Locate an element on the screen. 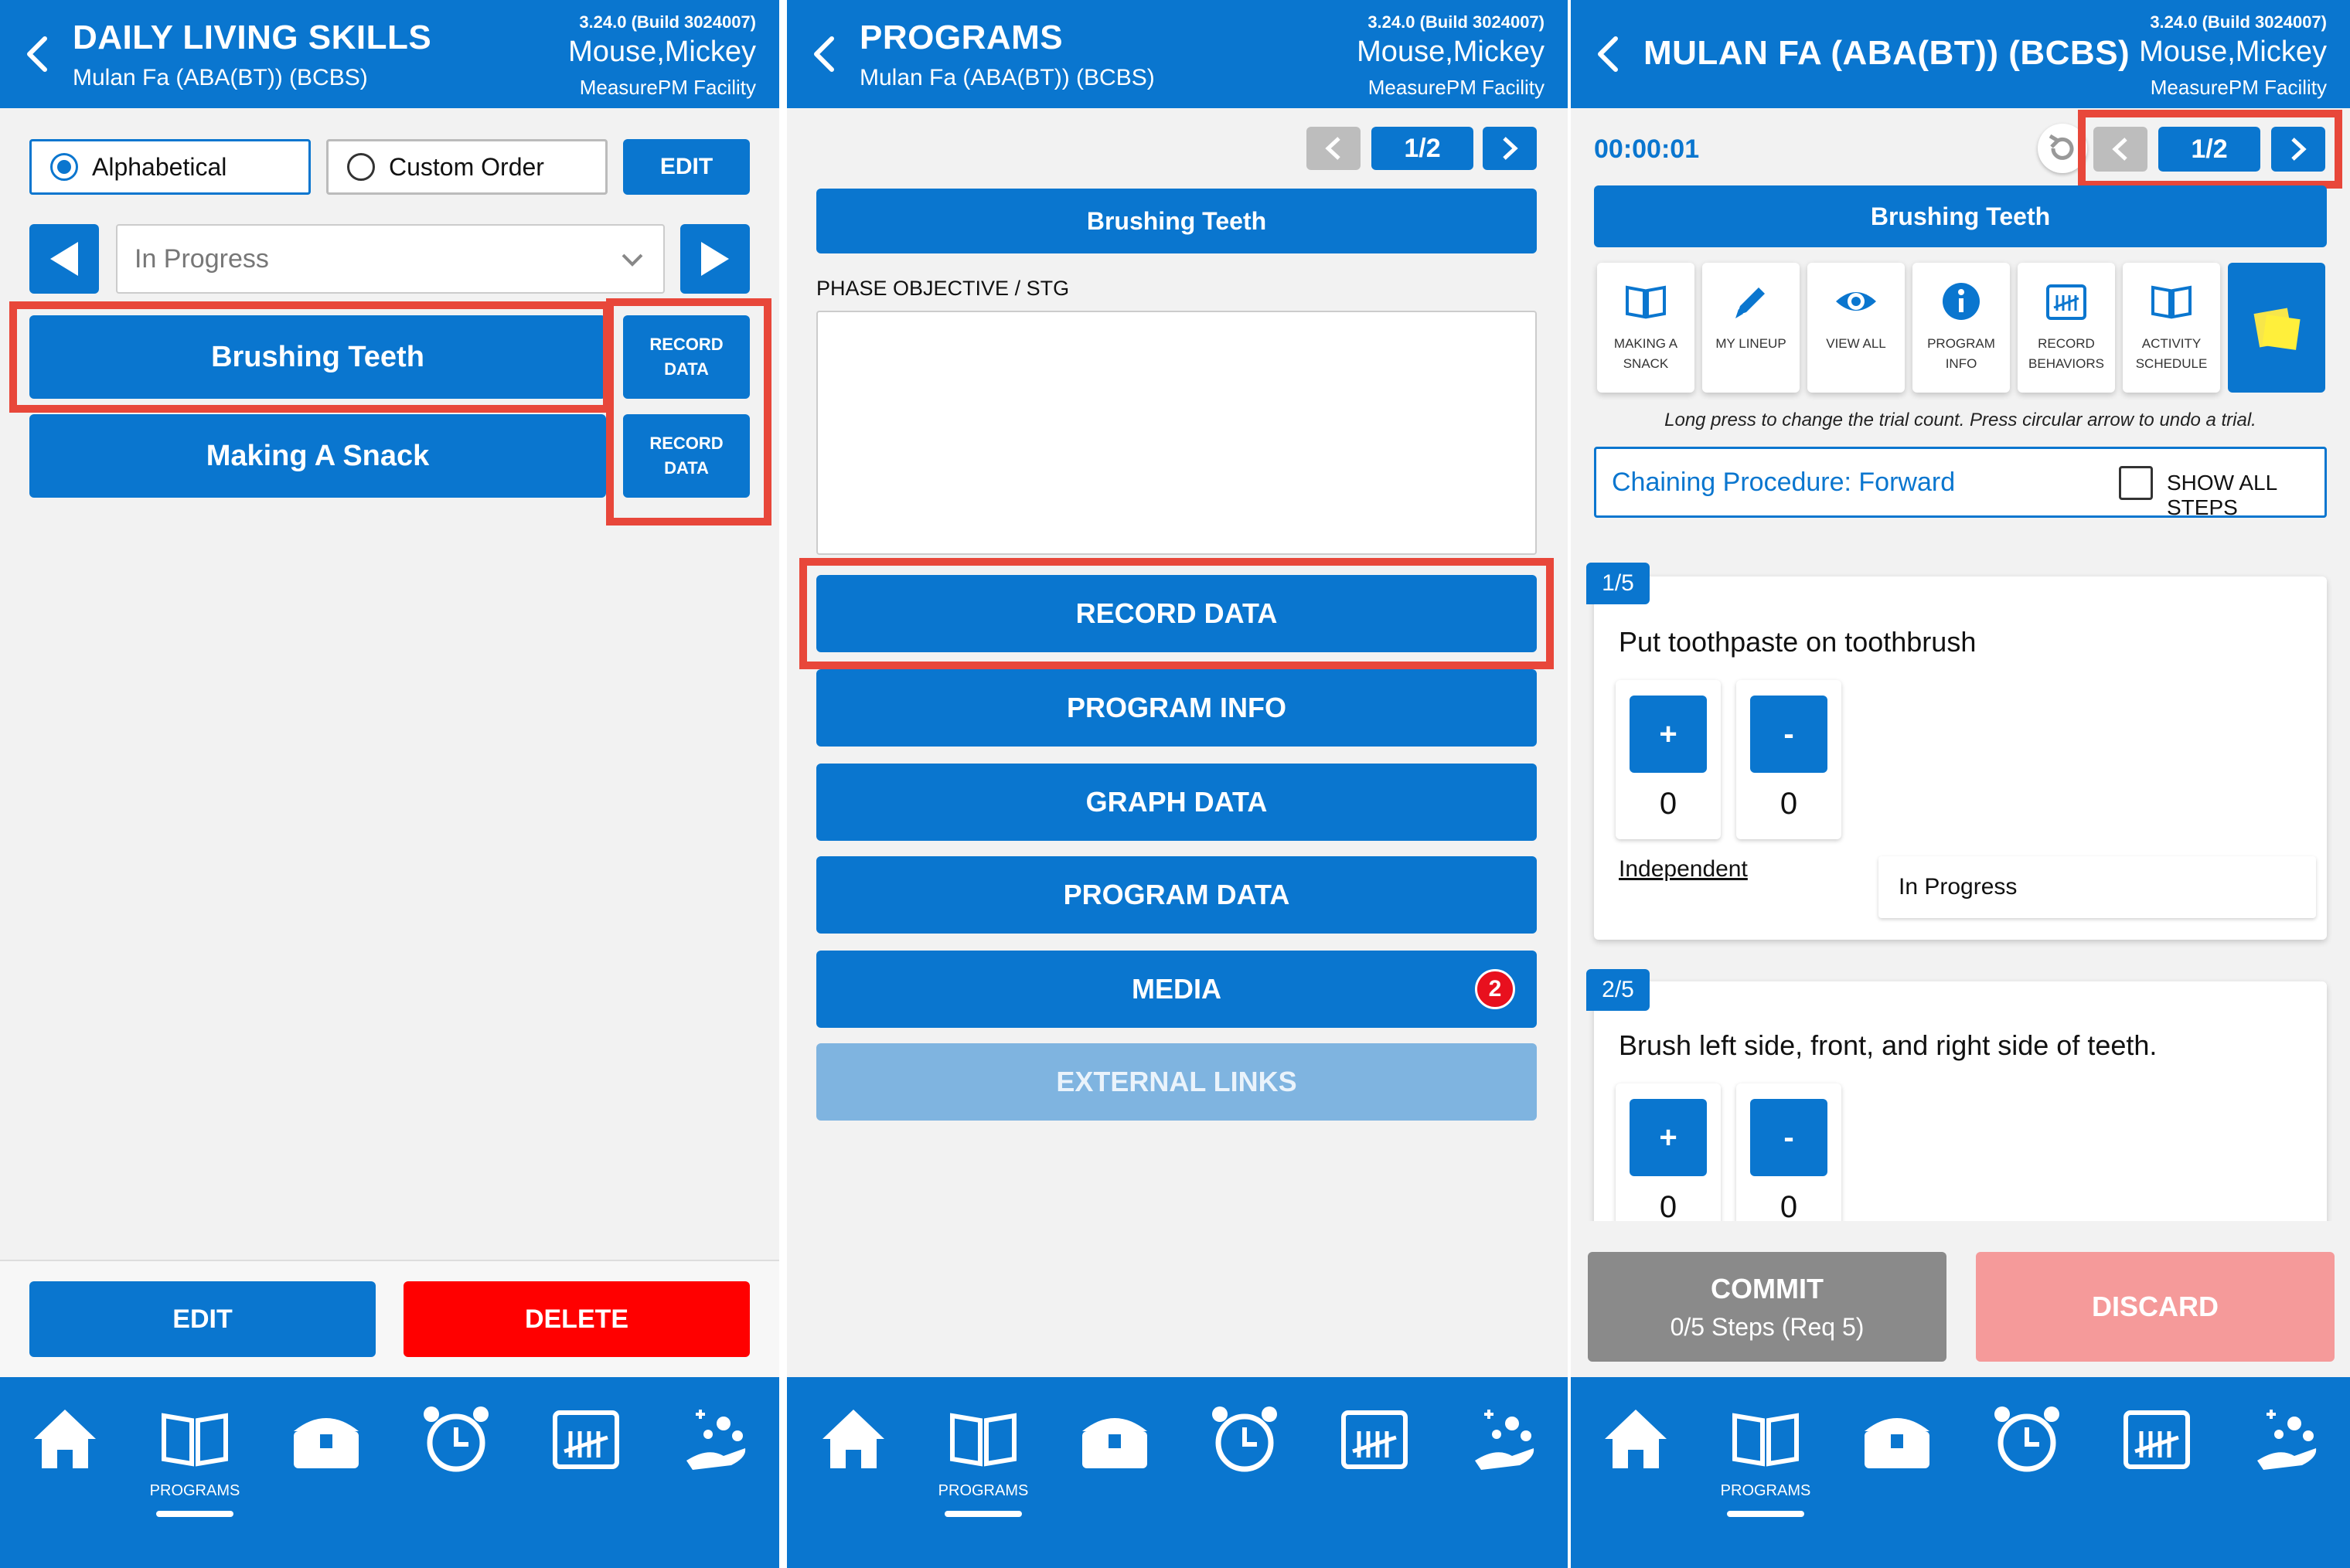 The width and height of the screenshot is (2350, 1568). delete-button: DELETE is located at coordinates (577, 1319).